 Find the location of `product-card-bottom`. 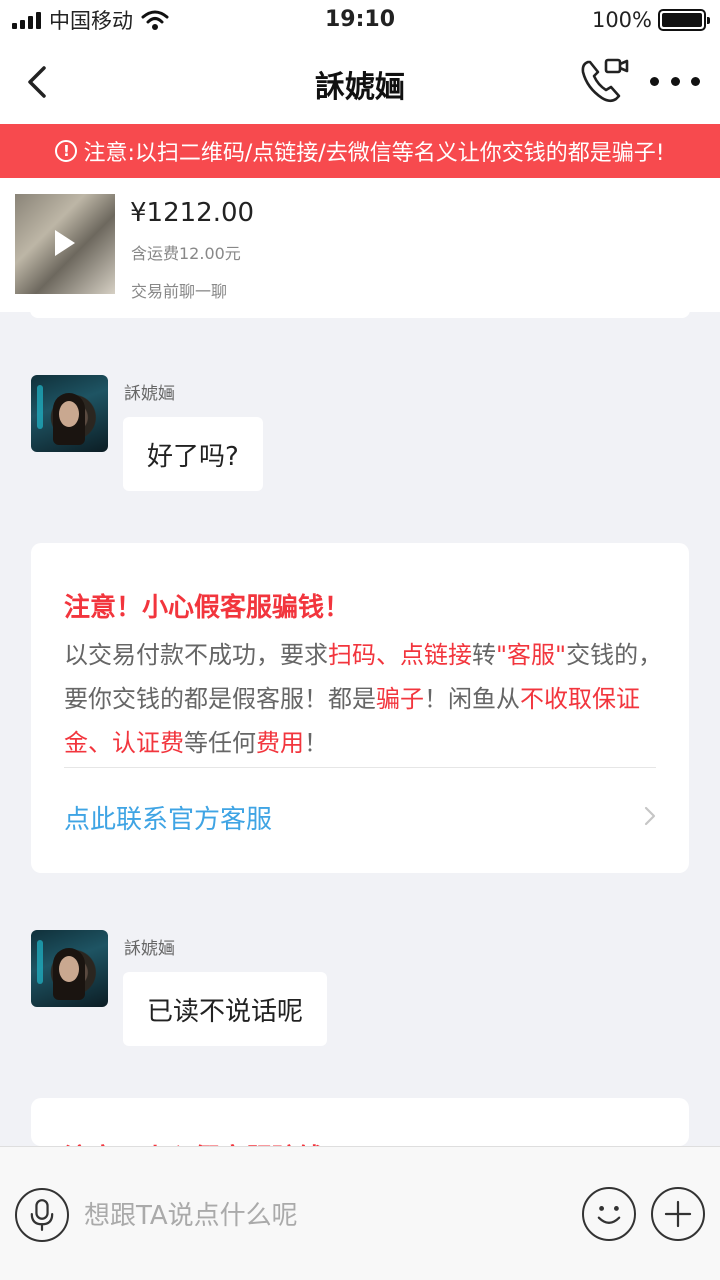

product-card-bottom is located at coordinates (360, 314).